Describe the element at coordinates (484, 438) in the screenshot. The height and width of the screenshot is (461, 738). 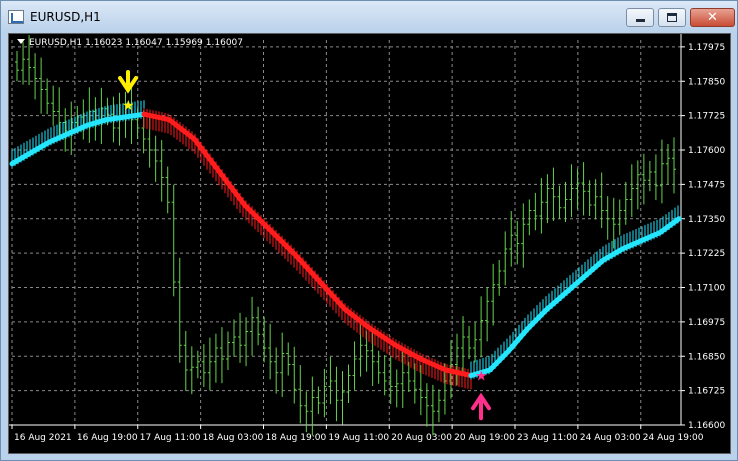
I see `time-tick-label: 20 Aug 19:00` at that location.